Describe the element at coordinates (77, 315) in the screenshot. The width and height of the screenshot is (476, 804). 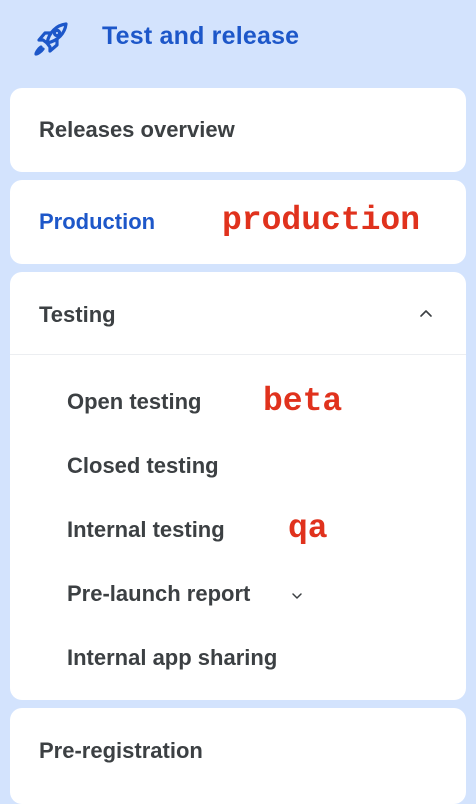
I see `nav-group-label: Testing` at that location.